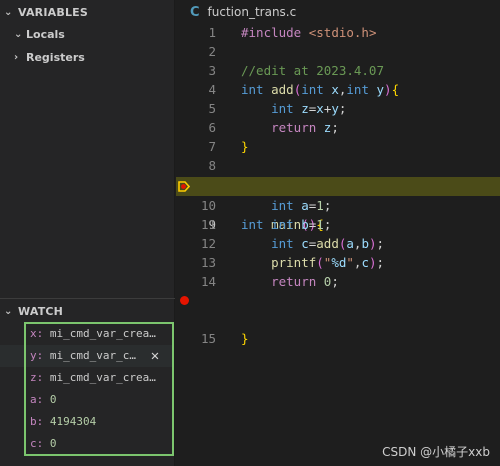 This screenshot has width=500, height=466. What do you see at coordinates (184, 300) in the screenshot?
I see `breakpoint-icon` at bounding box center [184, 300].